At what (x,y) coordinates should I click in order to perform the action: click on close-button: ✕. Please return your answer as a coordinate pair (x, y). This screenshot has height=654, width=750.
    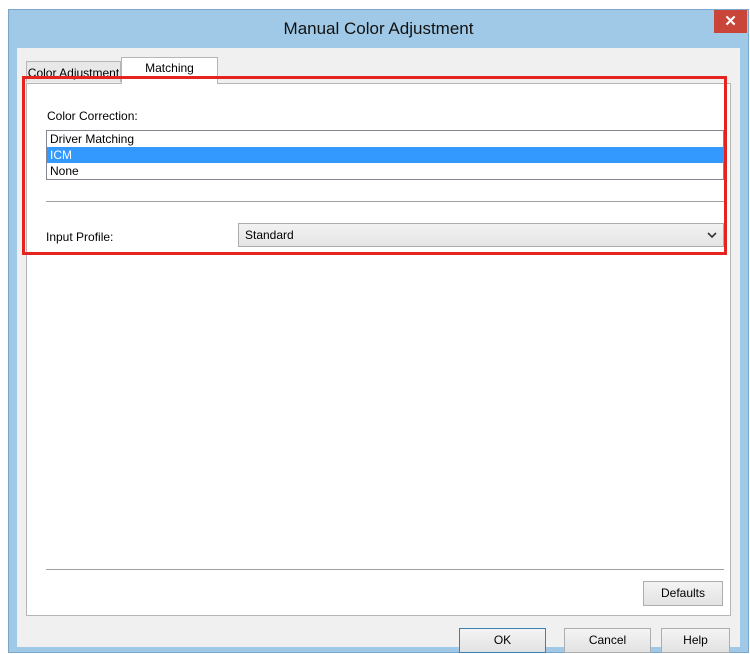
    Looking at the image, I should click on (730, 21).